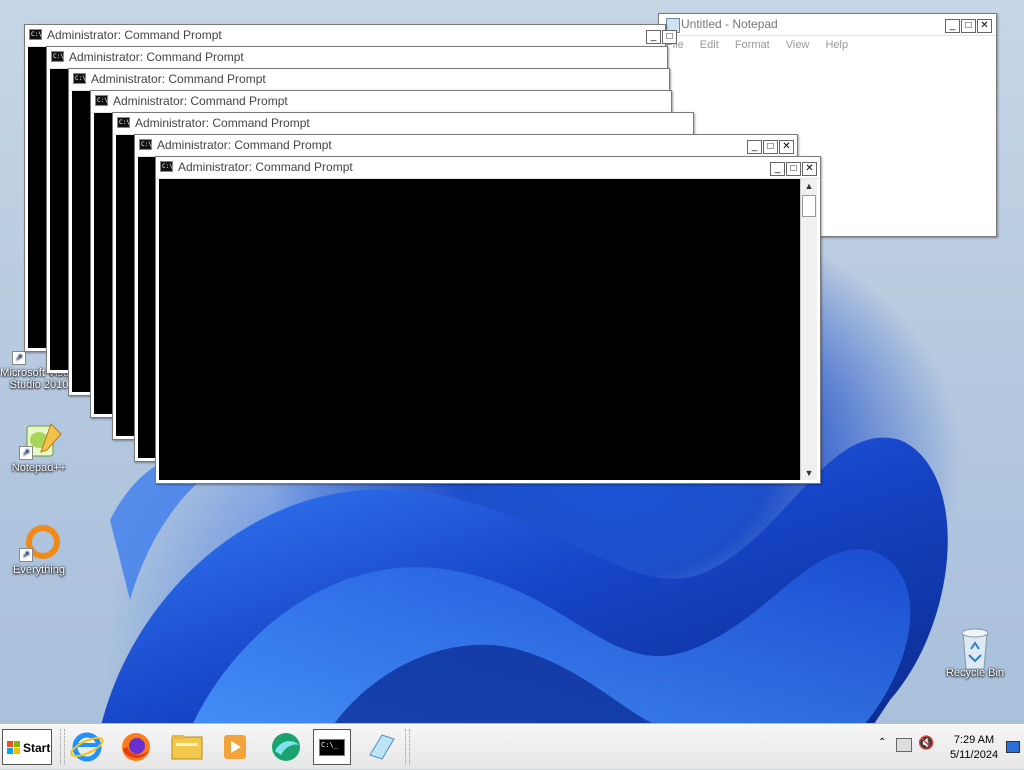 This screenshot has width=1024, height=770. I want to click on scroll-up-arrow-icon: ▲, so click(809, 186).